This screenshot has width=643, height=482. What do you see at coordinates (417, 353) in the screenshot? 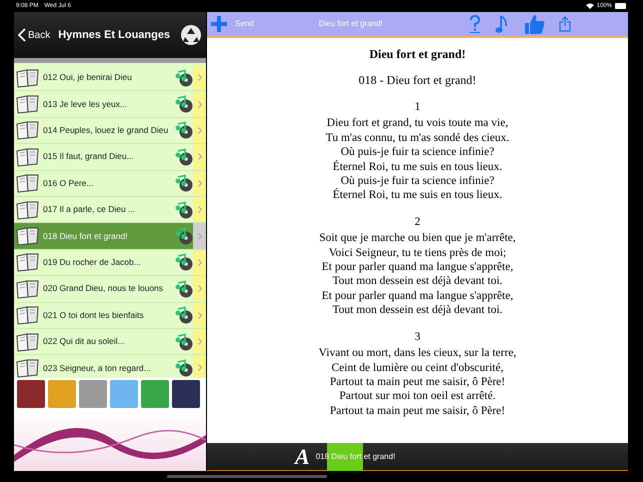
I see `verse-line: Vivant ou mort, dans les cieux, sur la terre,` at bounding box center [417, 353].